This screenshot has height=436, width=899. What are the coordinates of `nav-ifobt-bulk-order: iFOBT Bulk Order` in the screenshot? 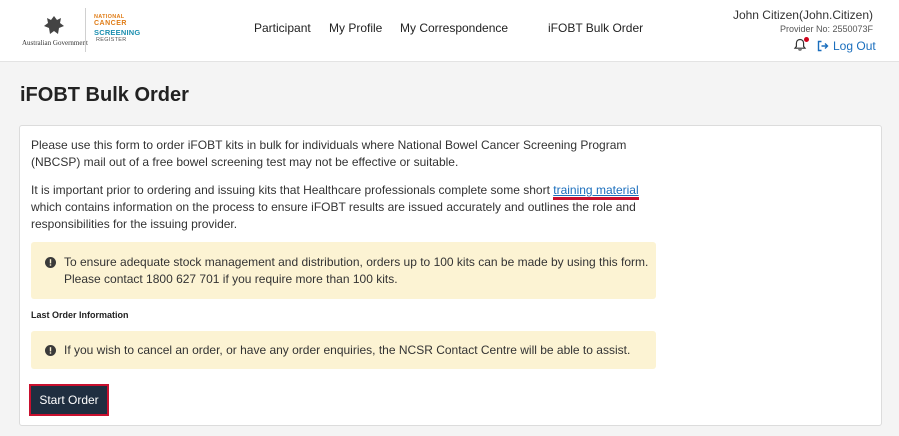 It's located at (595, 28).